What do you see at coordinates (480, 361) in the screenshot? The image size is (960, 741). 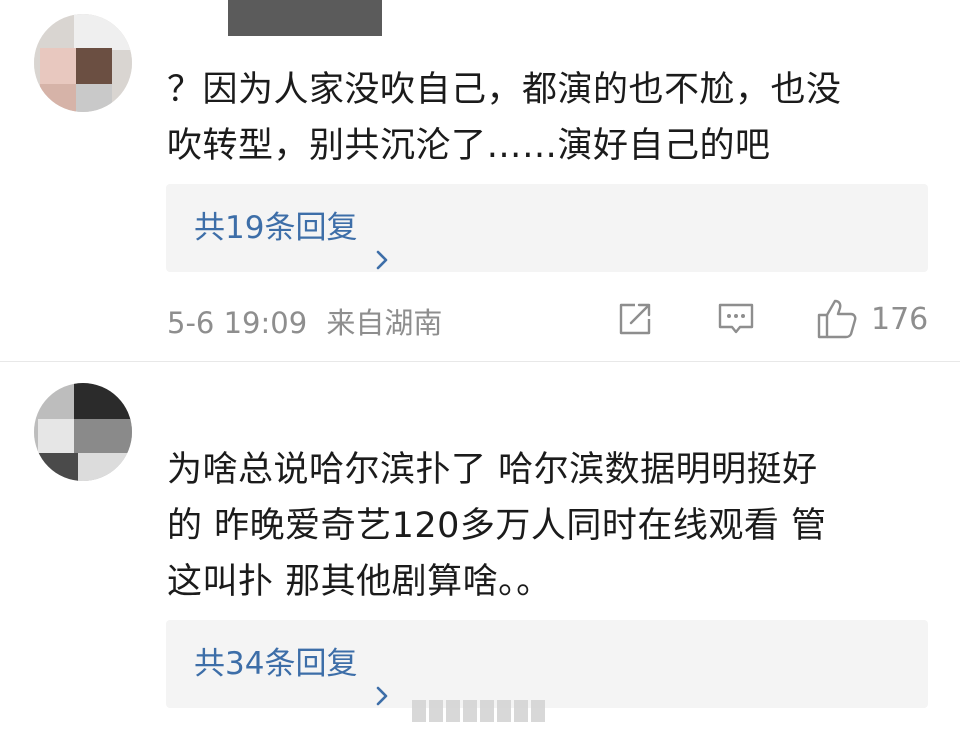 I see `comment-divider` at bounding box center [480, 361].